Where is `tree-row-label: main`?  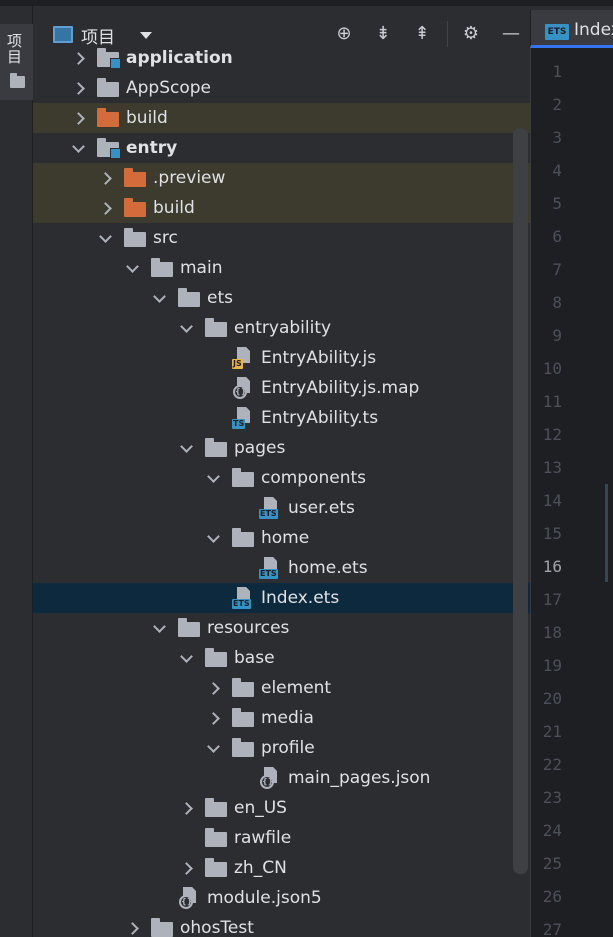
tree-row-label: main is located at coordinates (201, 268).